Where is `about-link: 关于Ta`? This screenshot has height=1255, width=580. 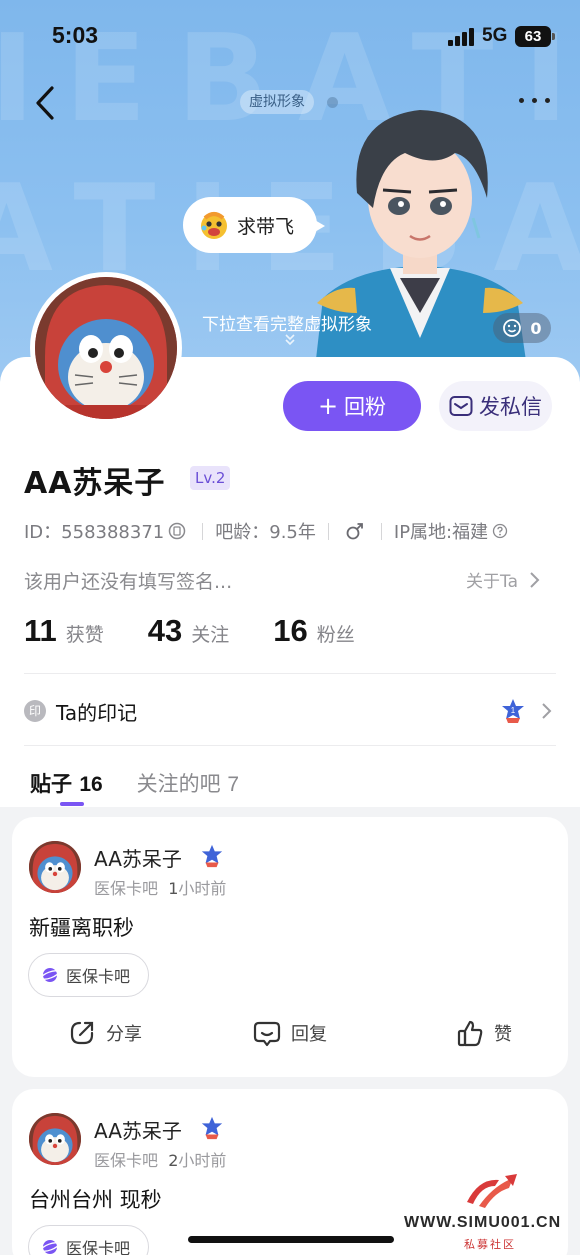
about-link: 关于Ta is located at coordinates (503, 579).